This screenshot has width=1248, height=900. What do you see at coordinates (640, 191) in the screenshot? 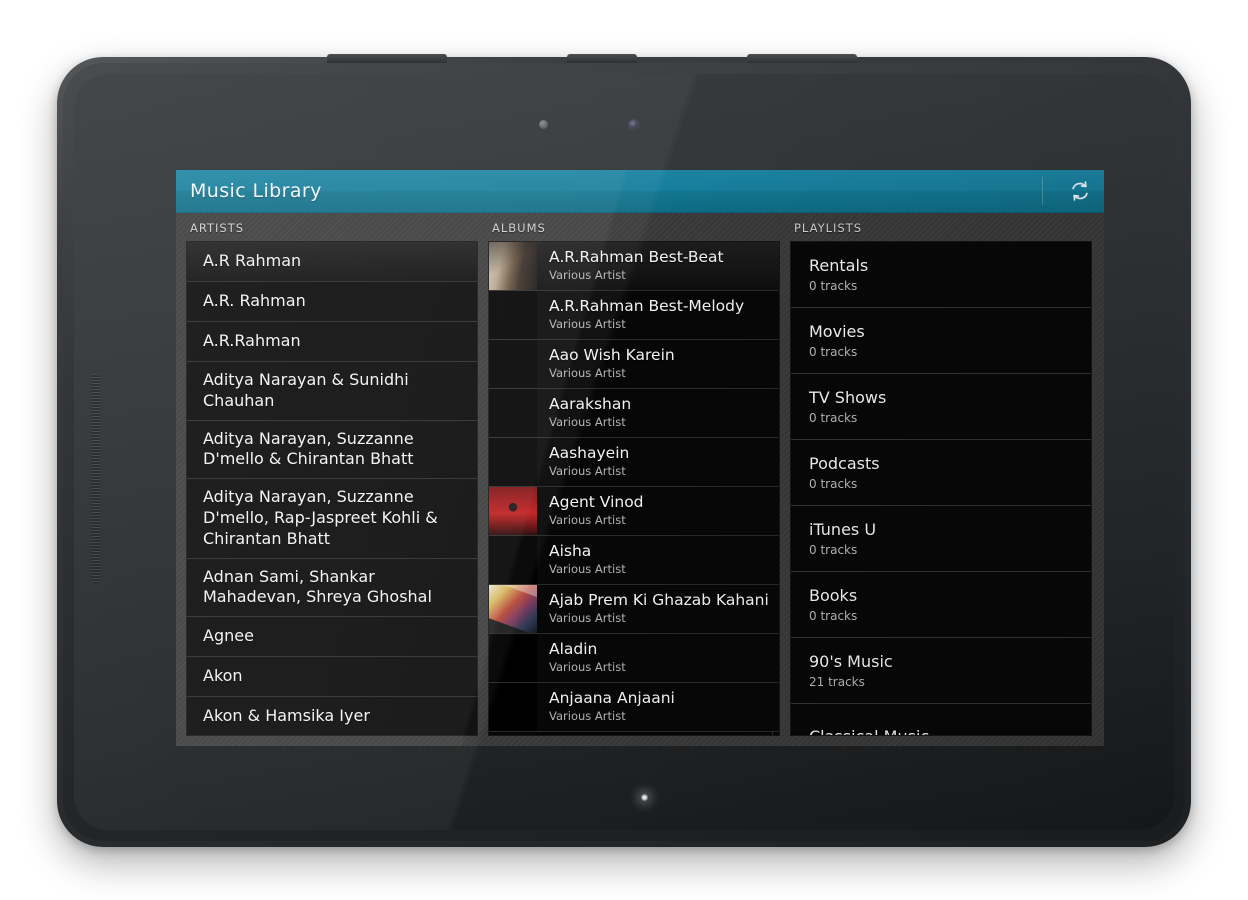
I see `app-title-bar: Music Library` at bounding box center [640, 191].